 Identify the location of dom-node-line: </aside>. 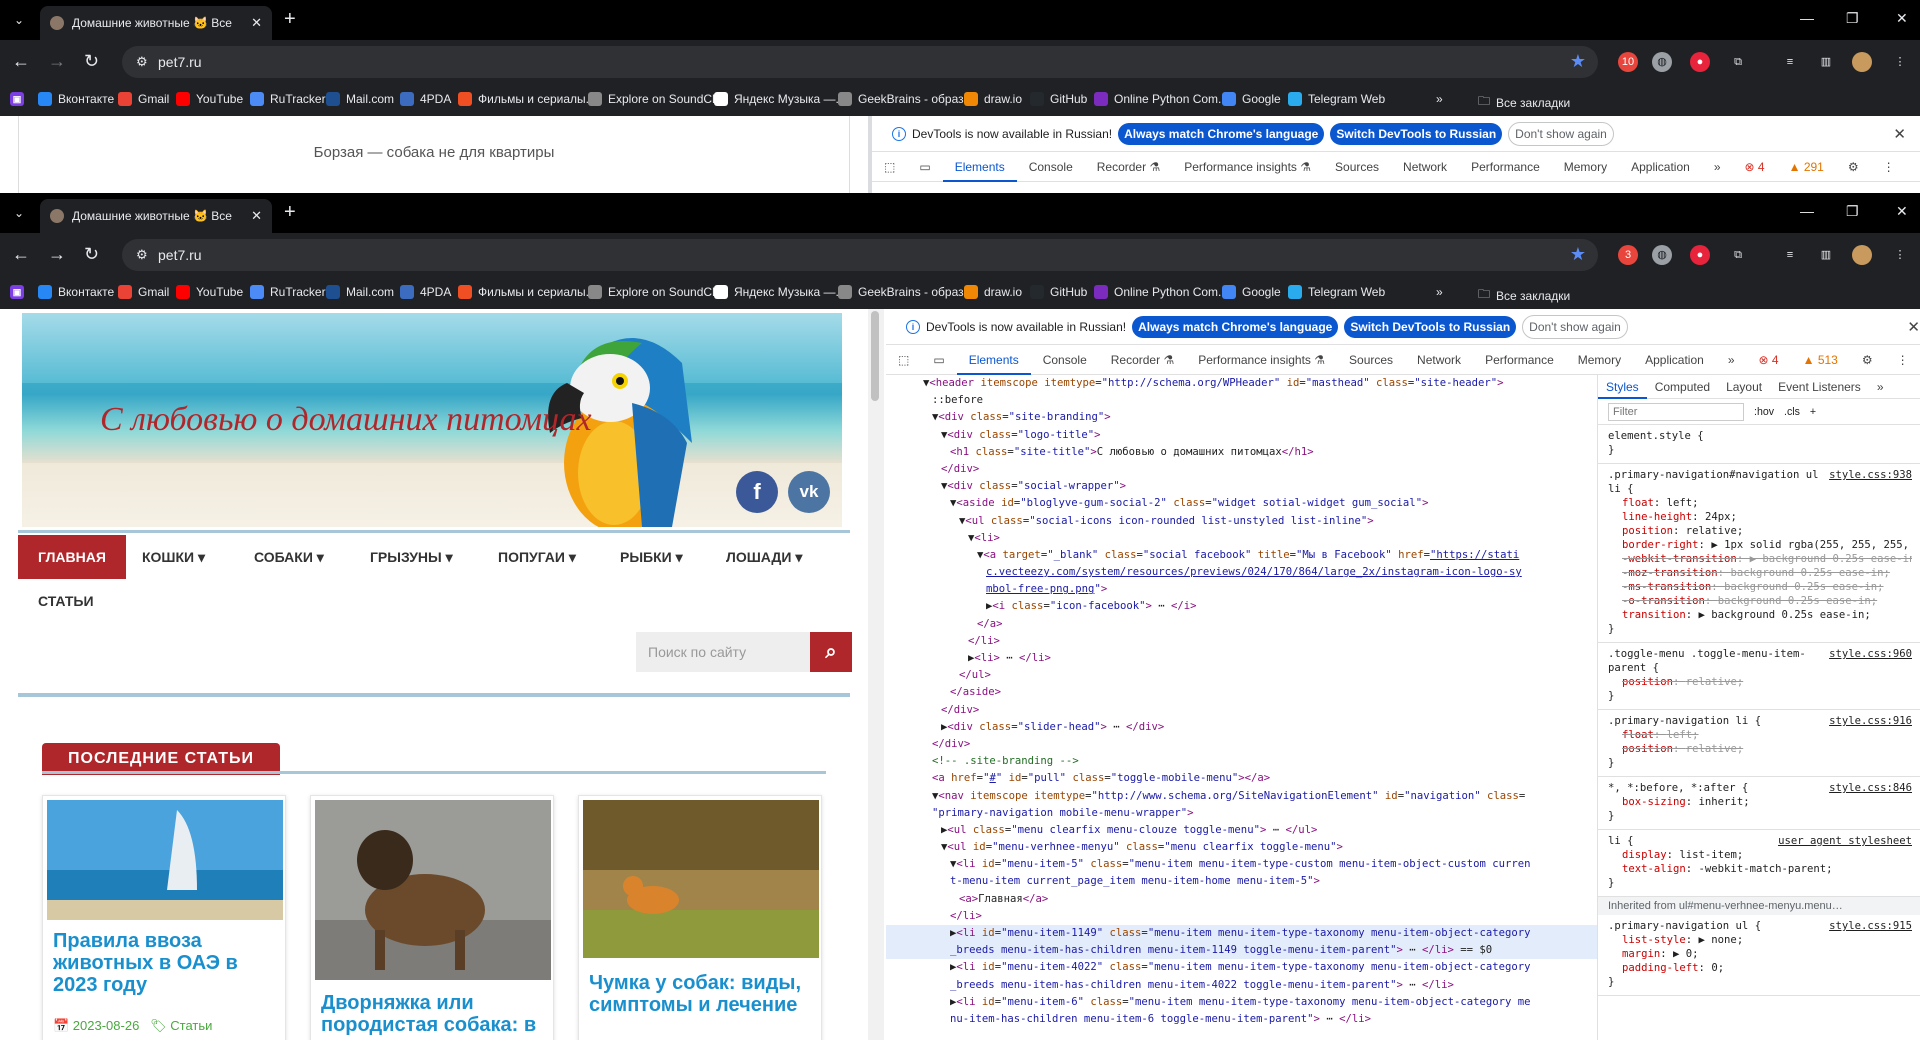
(1241, 692).